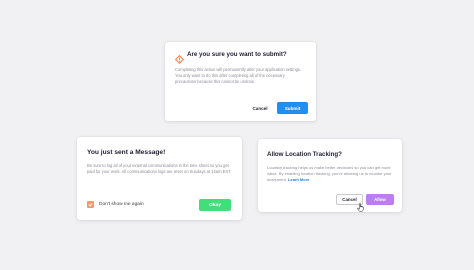  I want to click on dialog-title: Are you sure you want to submit?, so click(237, 54).